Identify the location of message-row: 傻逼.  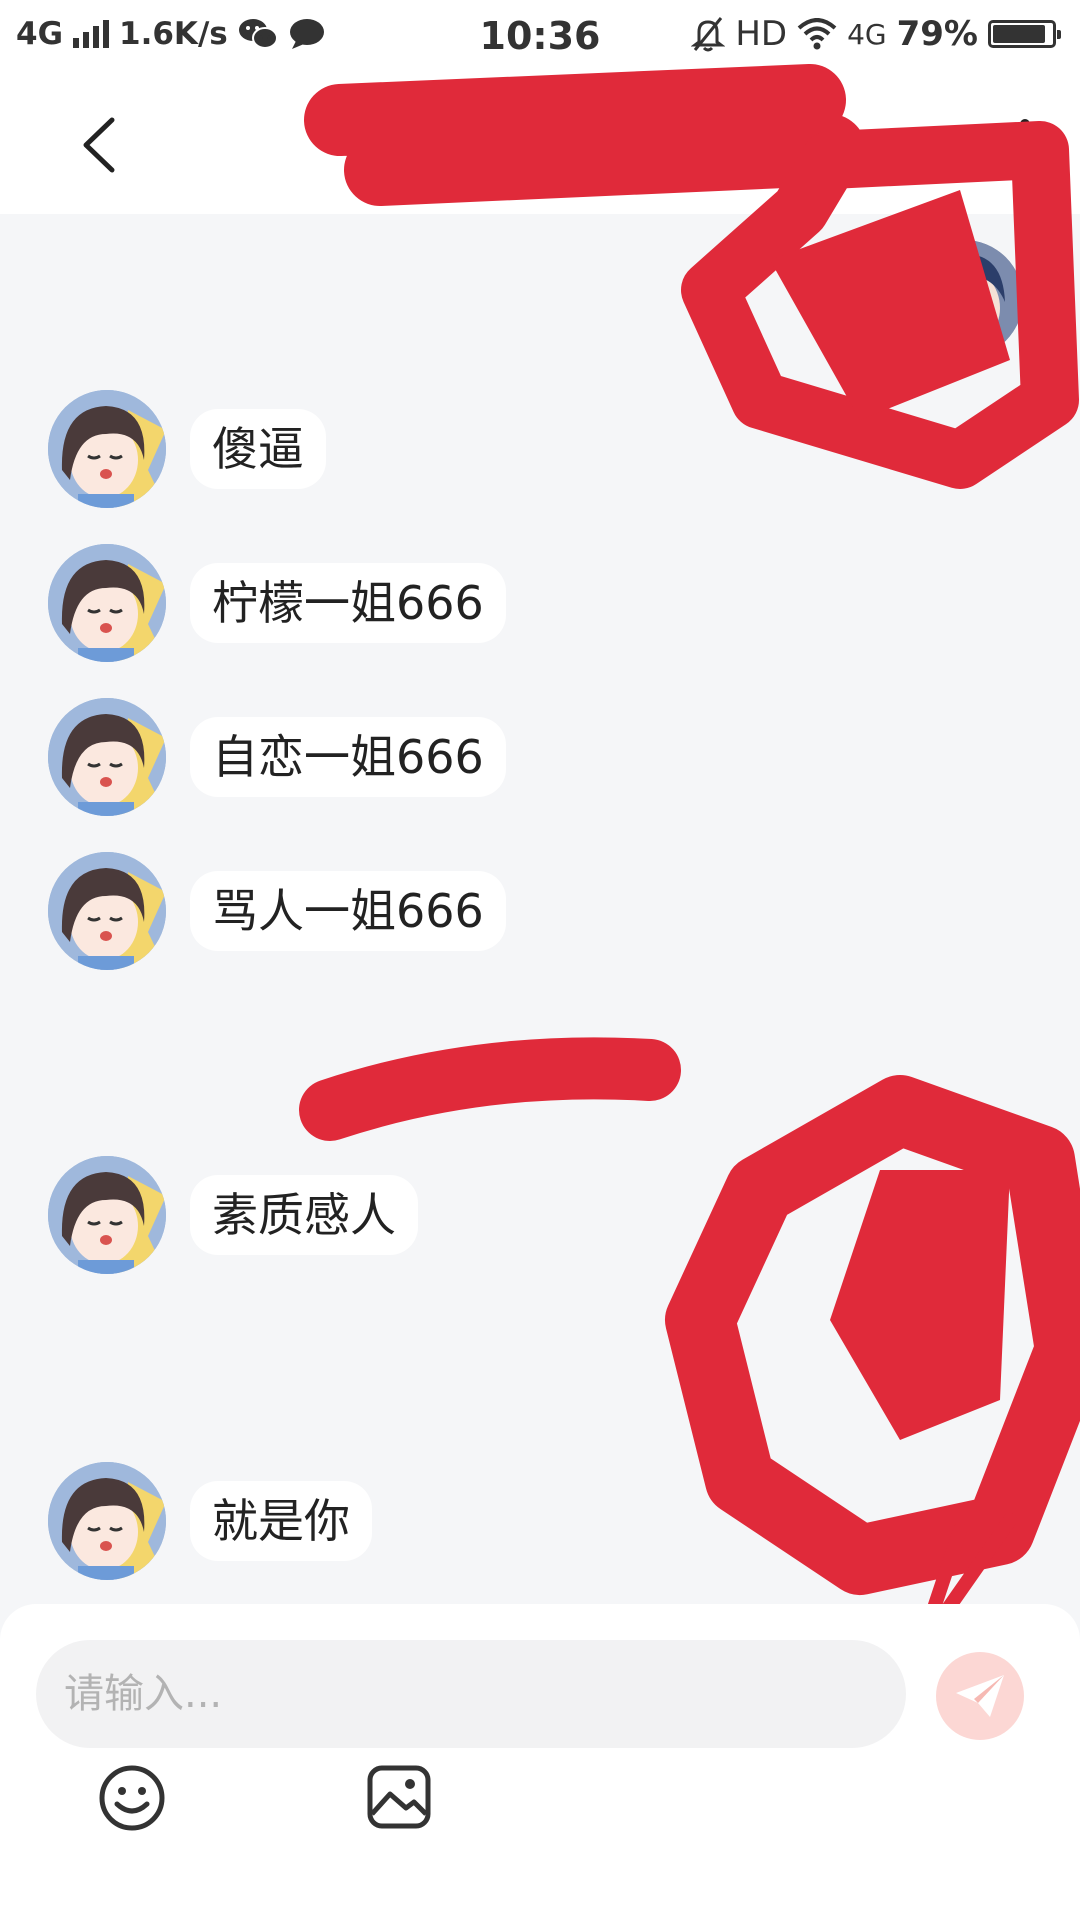
(187, 449).